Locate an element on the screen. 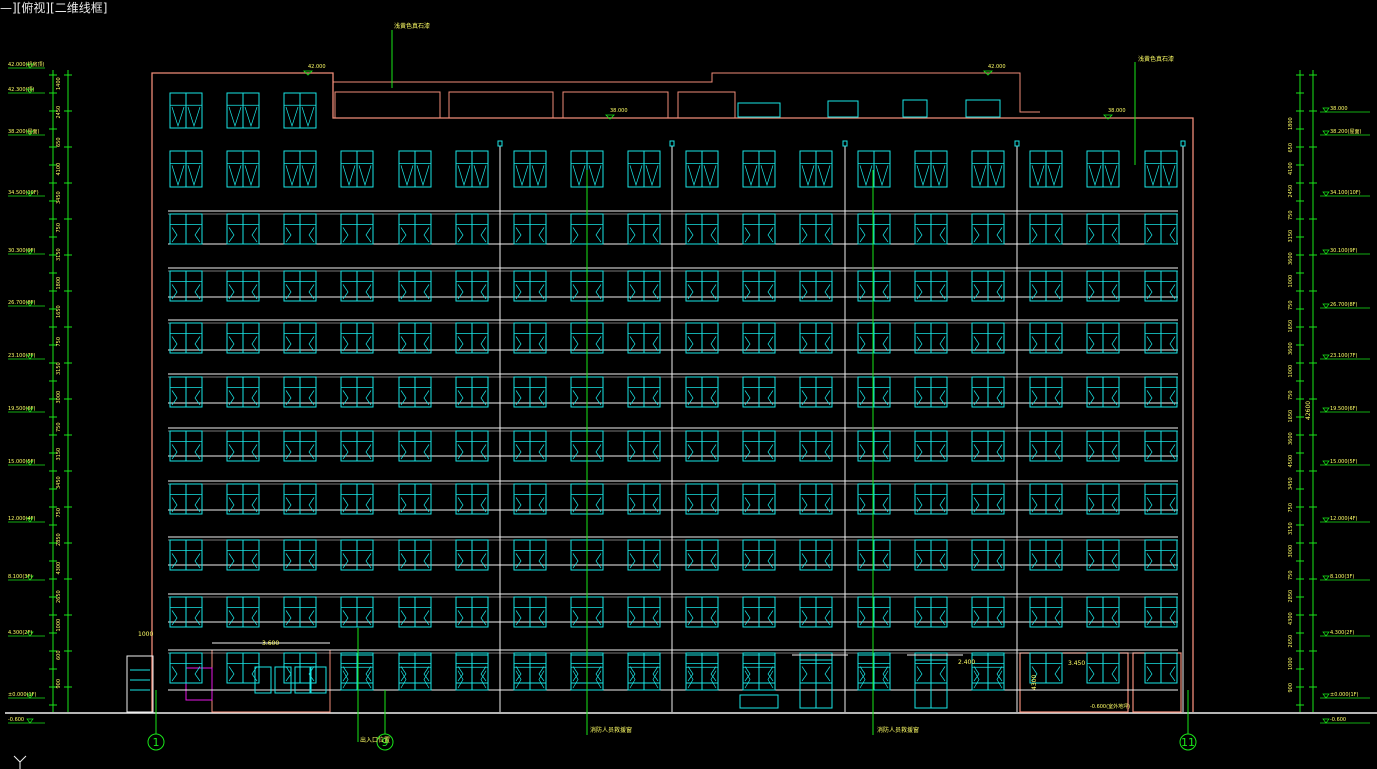  roof-parapet is located at coordinates (686, 95).